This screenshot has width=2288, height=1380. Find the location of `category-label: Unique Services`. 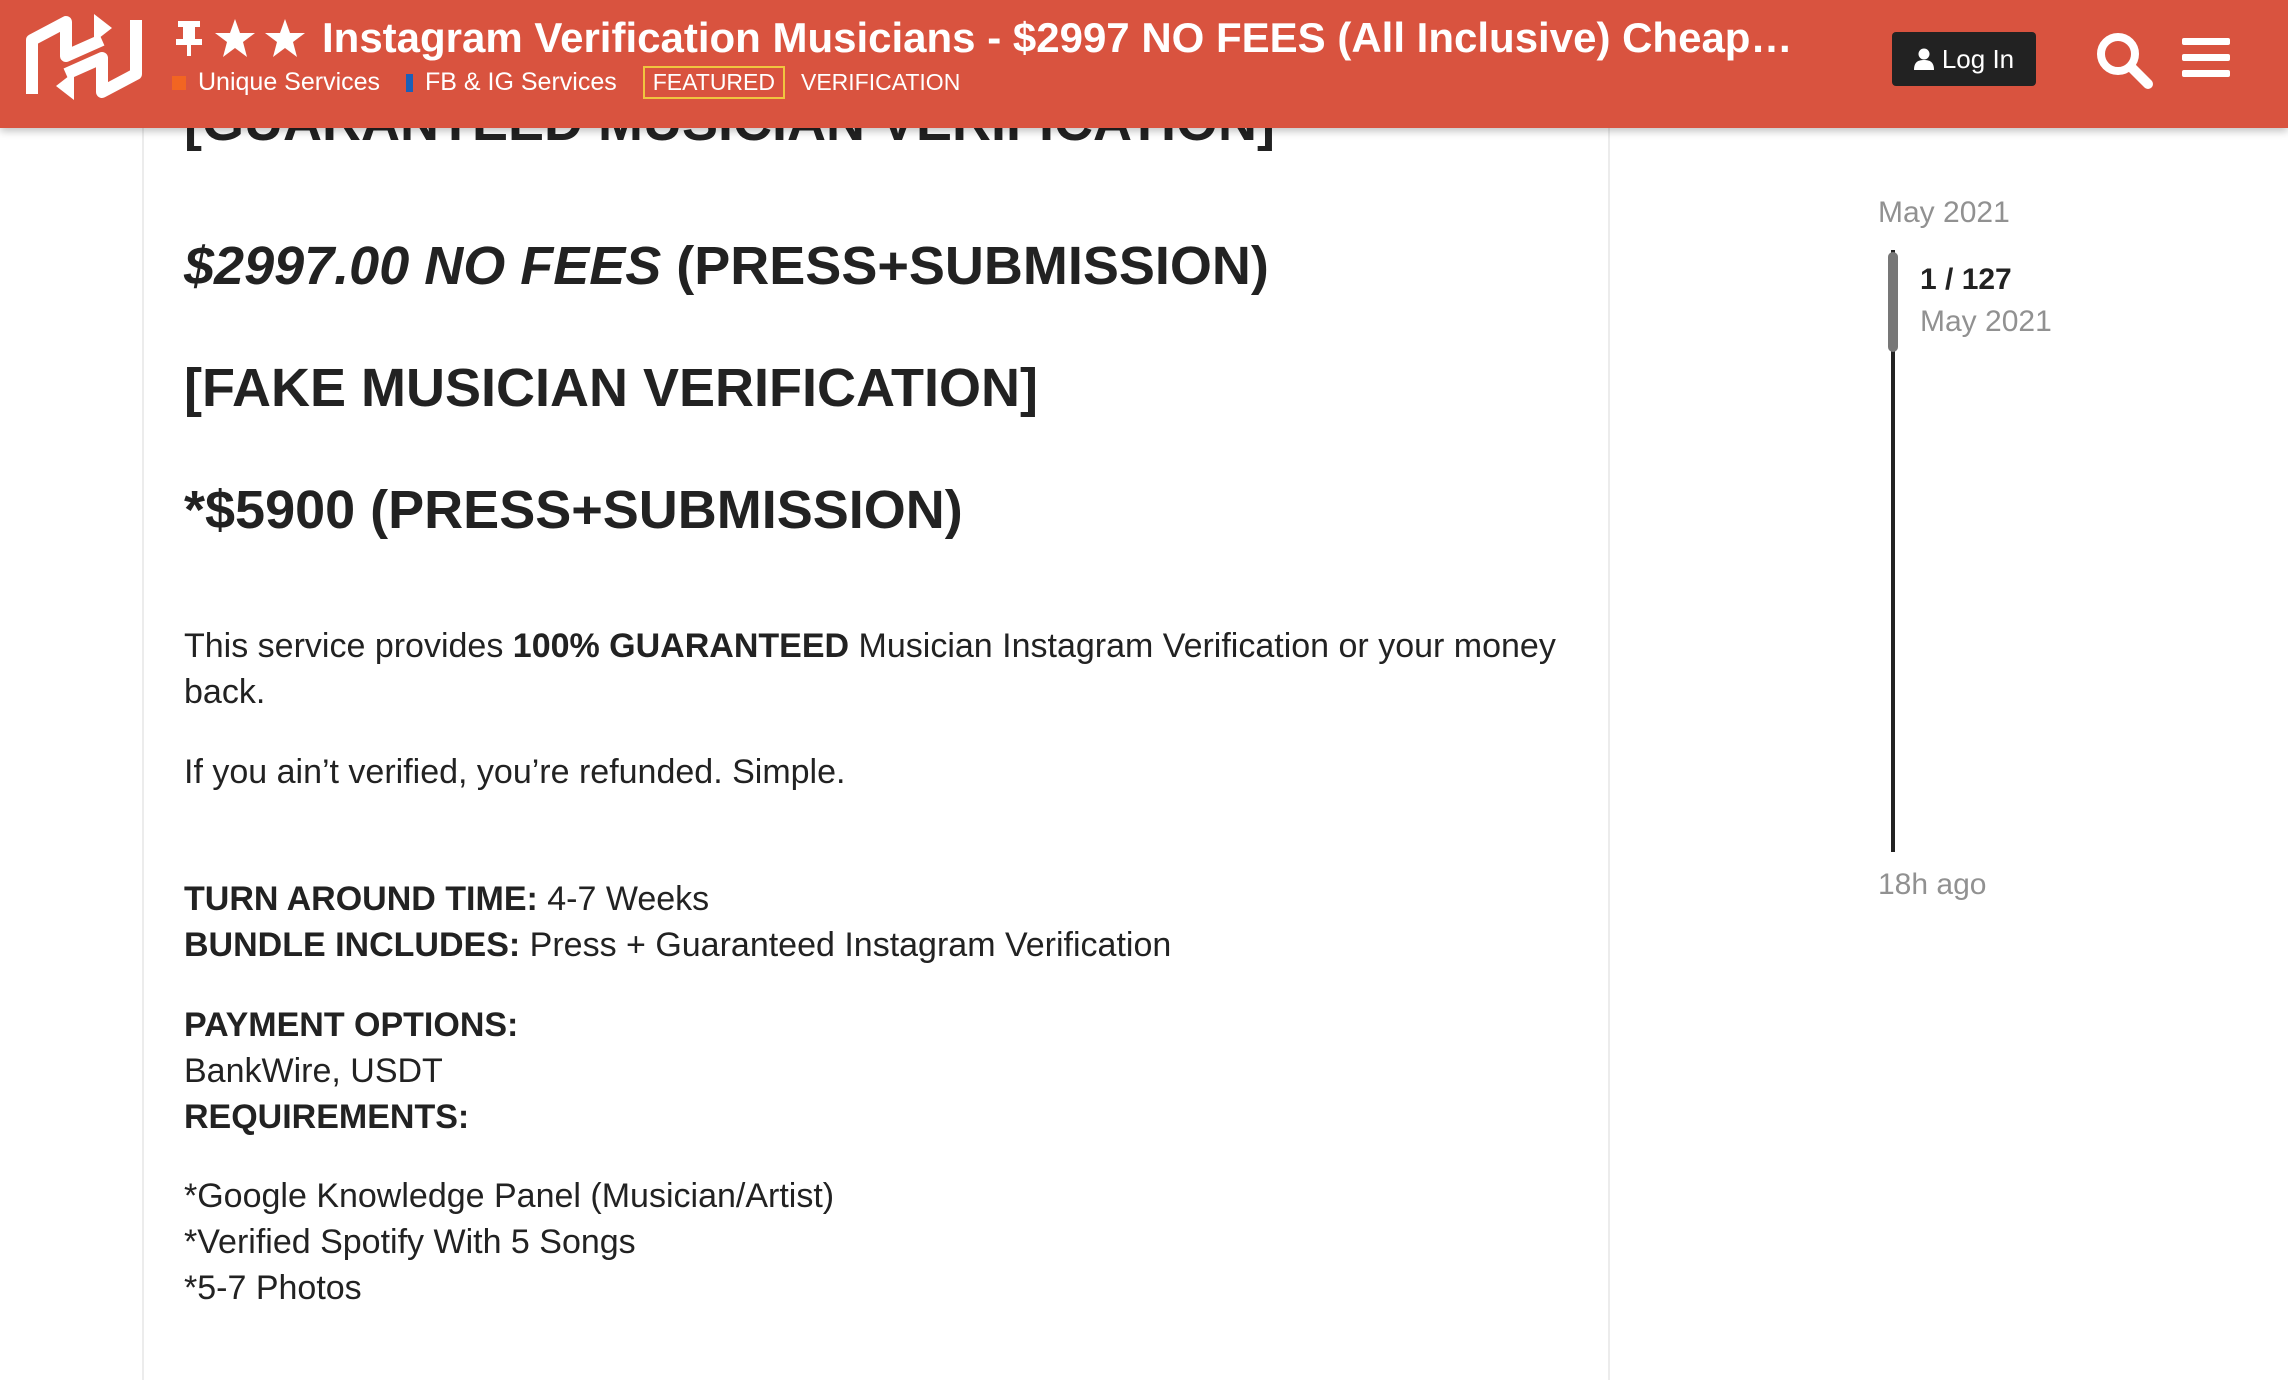

category-label: Unique Services is located at coordinates (289, 82).